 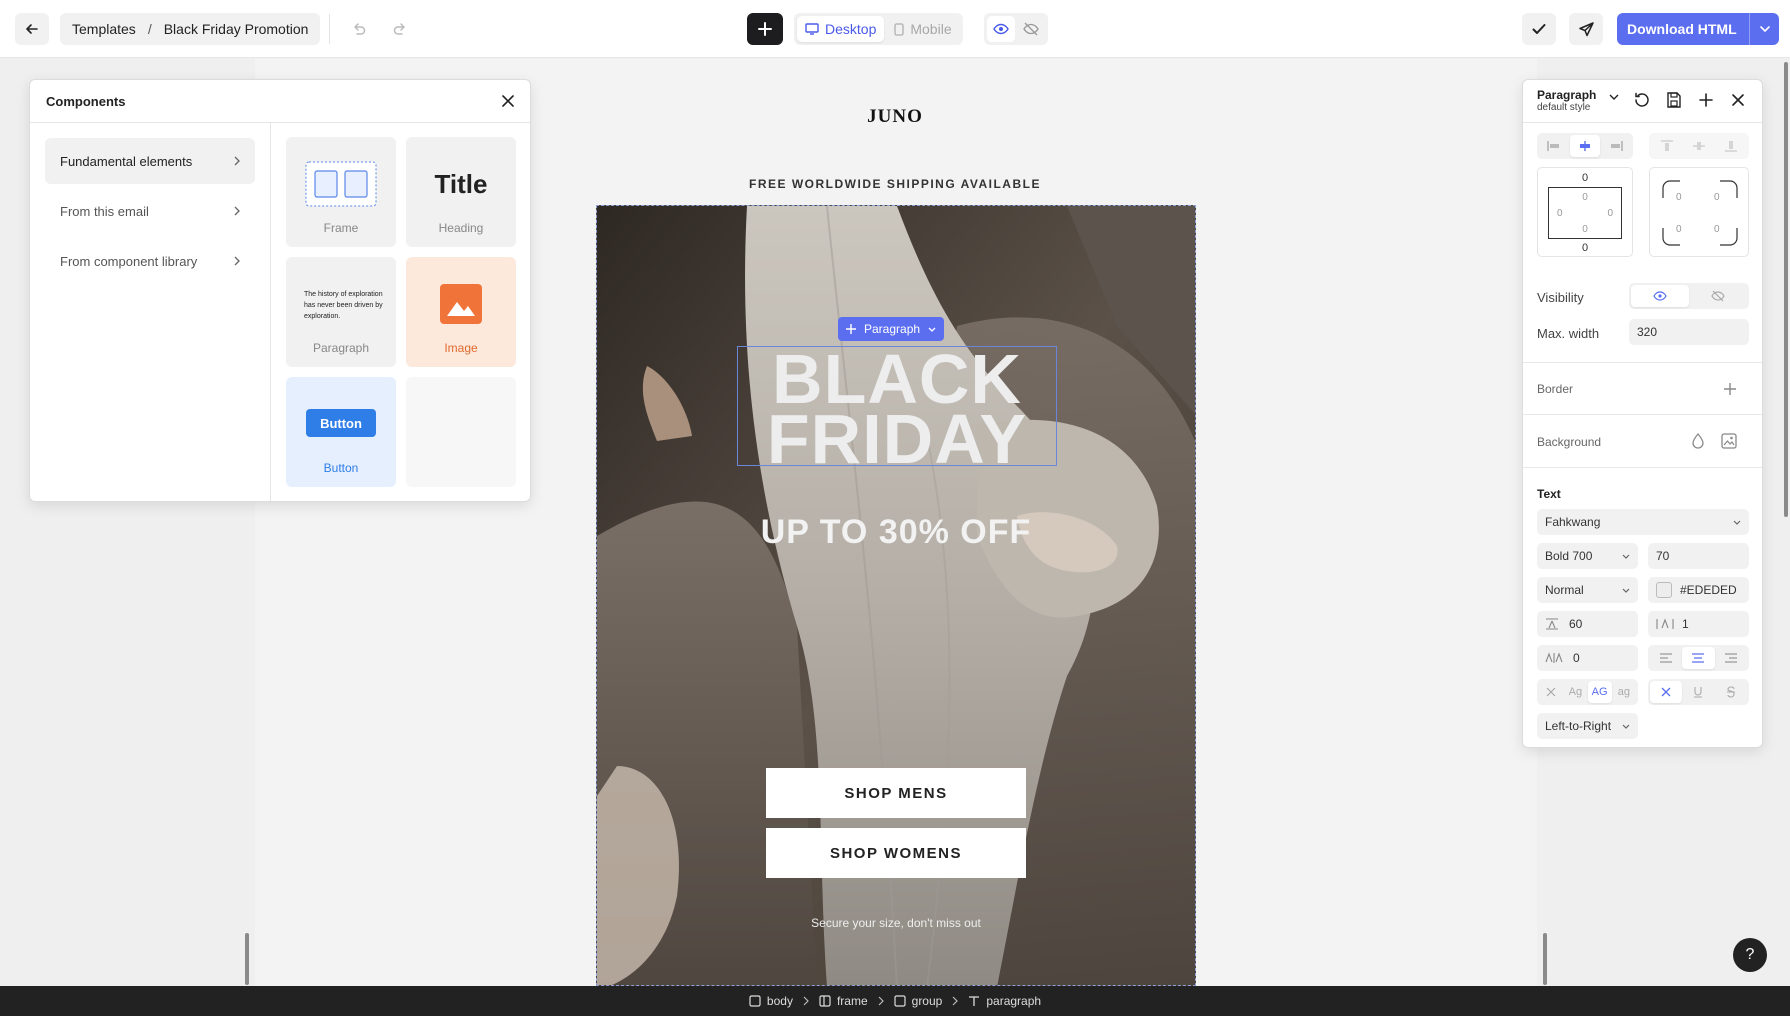 I want to click on add-style-button, so click(x=1706, y=100).